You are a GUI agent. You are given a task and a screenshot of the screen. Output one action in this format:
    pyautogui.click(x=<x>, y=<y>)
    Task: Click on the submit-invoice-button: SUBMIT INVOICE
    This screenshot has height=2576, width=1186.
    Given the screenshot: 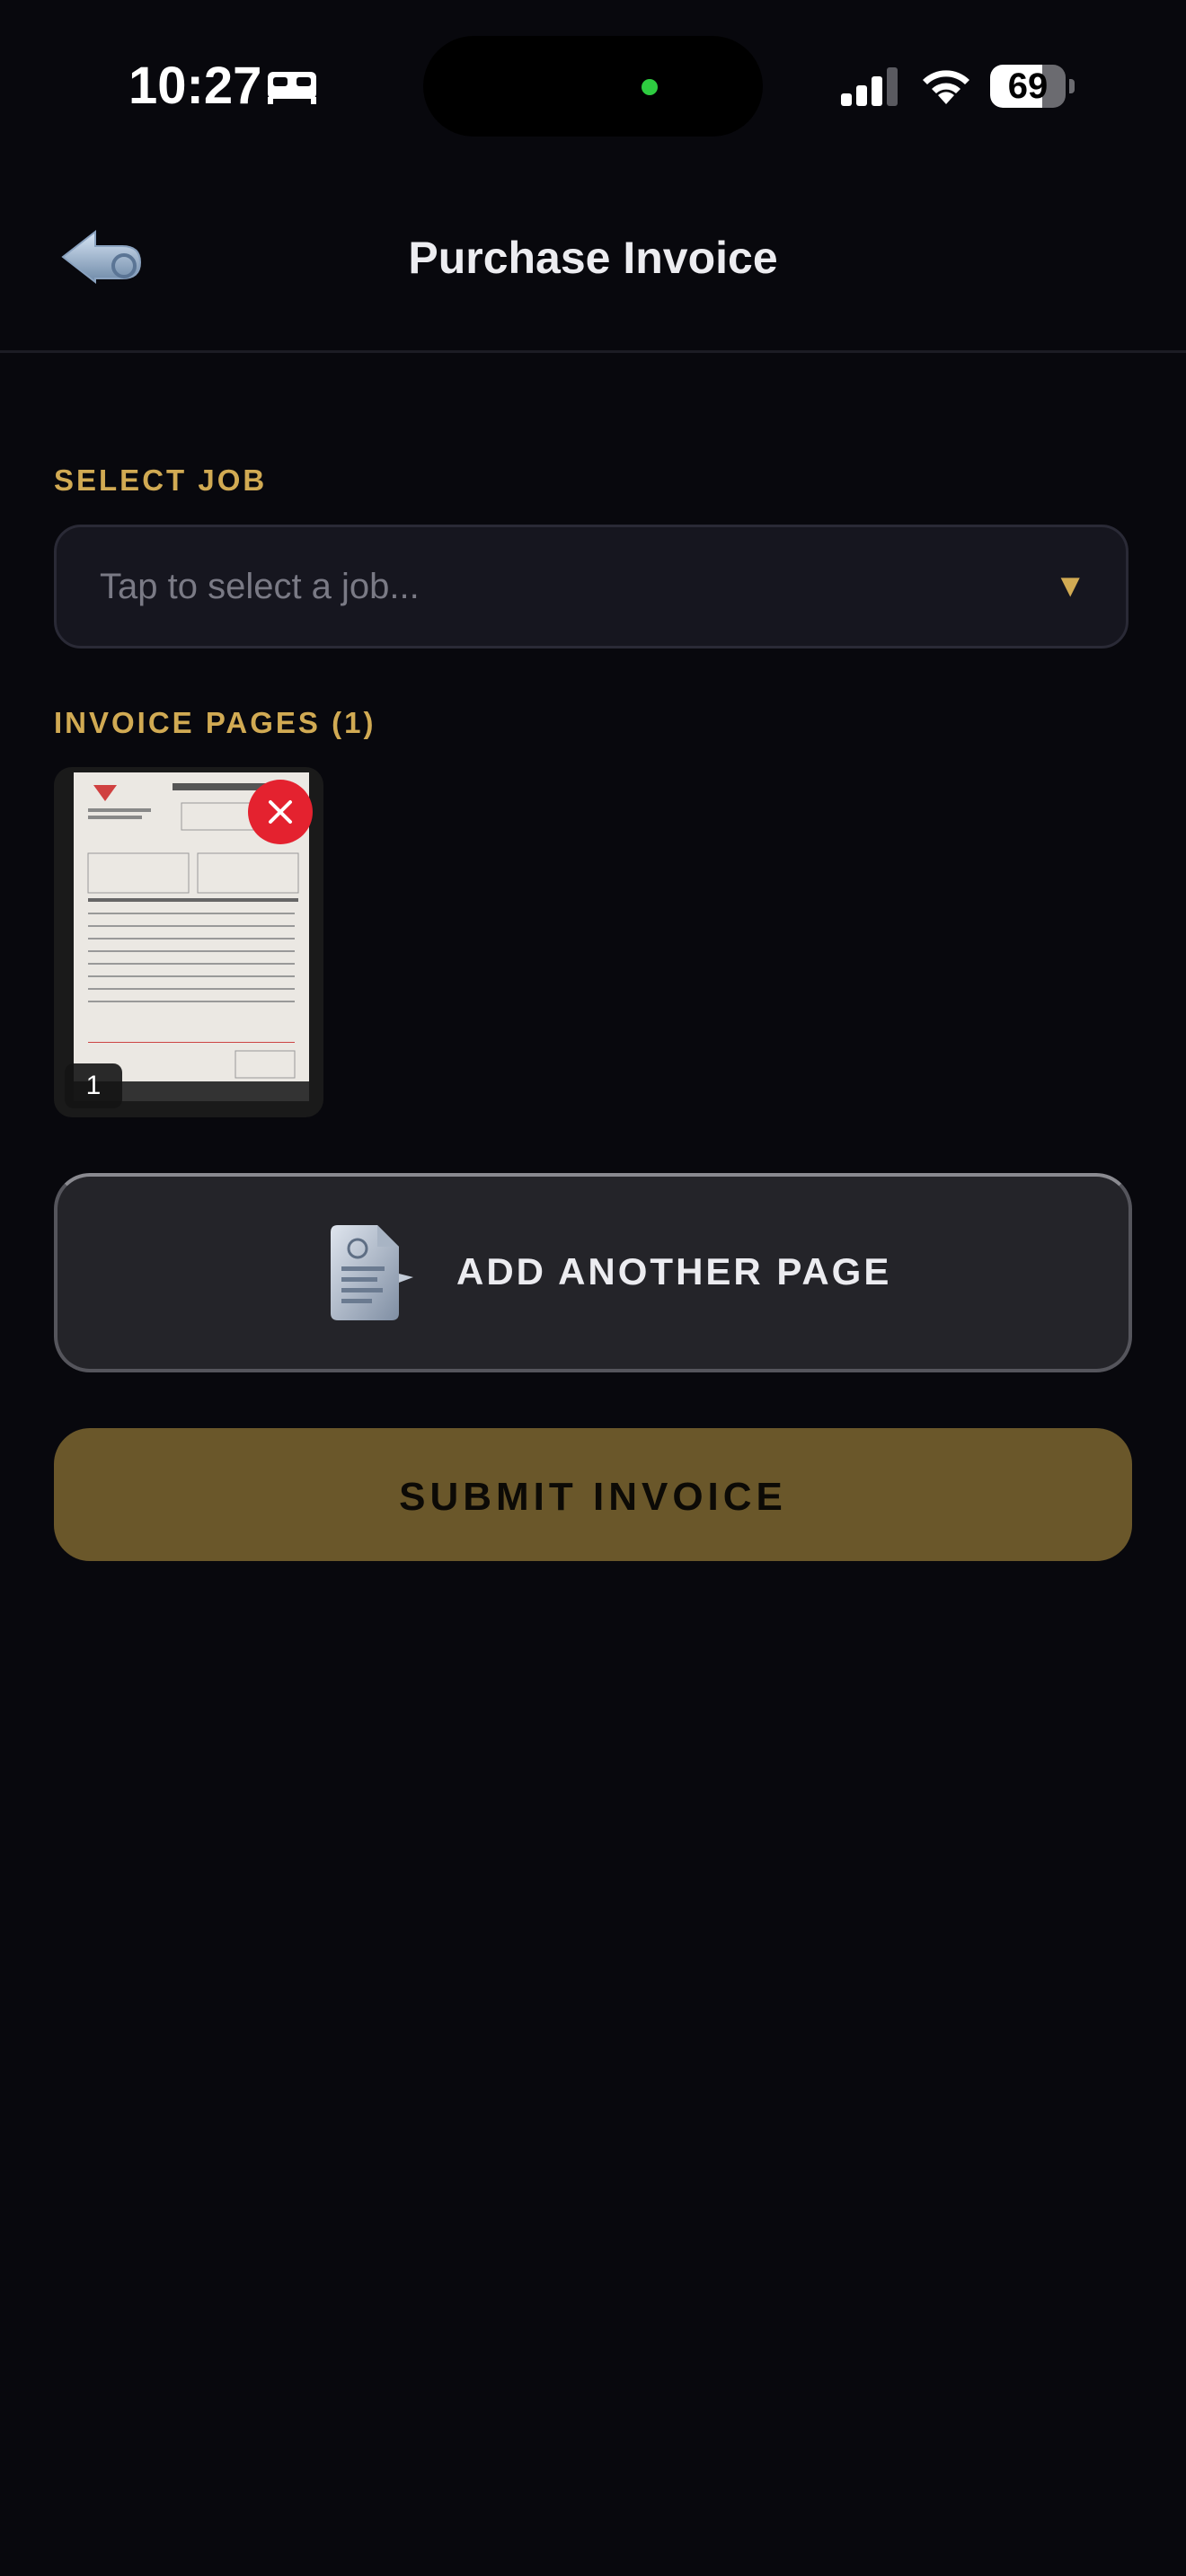 What is the action you would take?
    pyautogui.click(x=593, y=1494)
    